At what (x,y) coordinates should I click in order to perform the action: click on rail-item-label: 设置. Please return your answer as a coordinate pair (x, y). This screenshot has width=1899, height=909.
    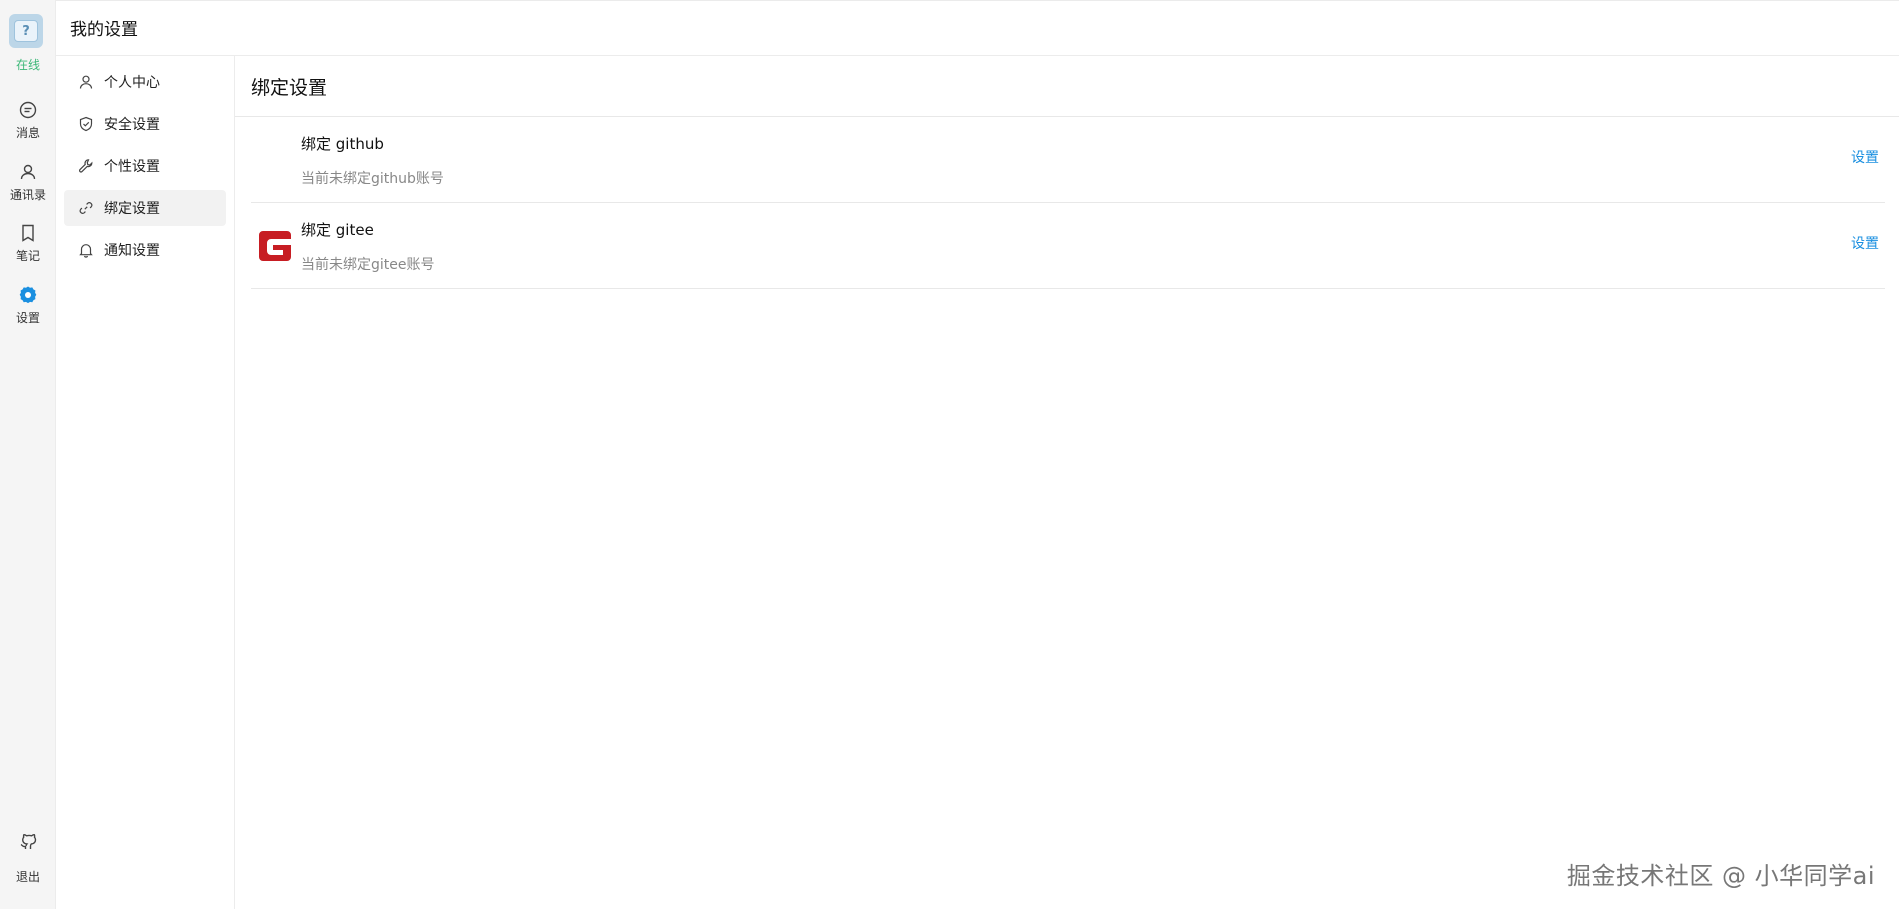
    Looking at the image, I should click on (27, 318).